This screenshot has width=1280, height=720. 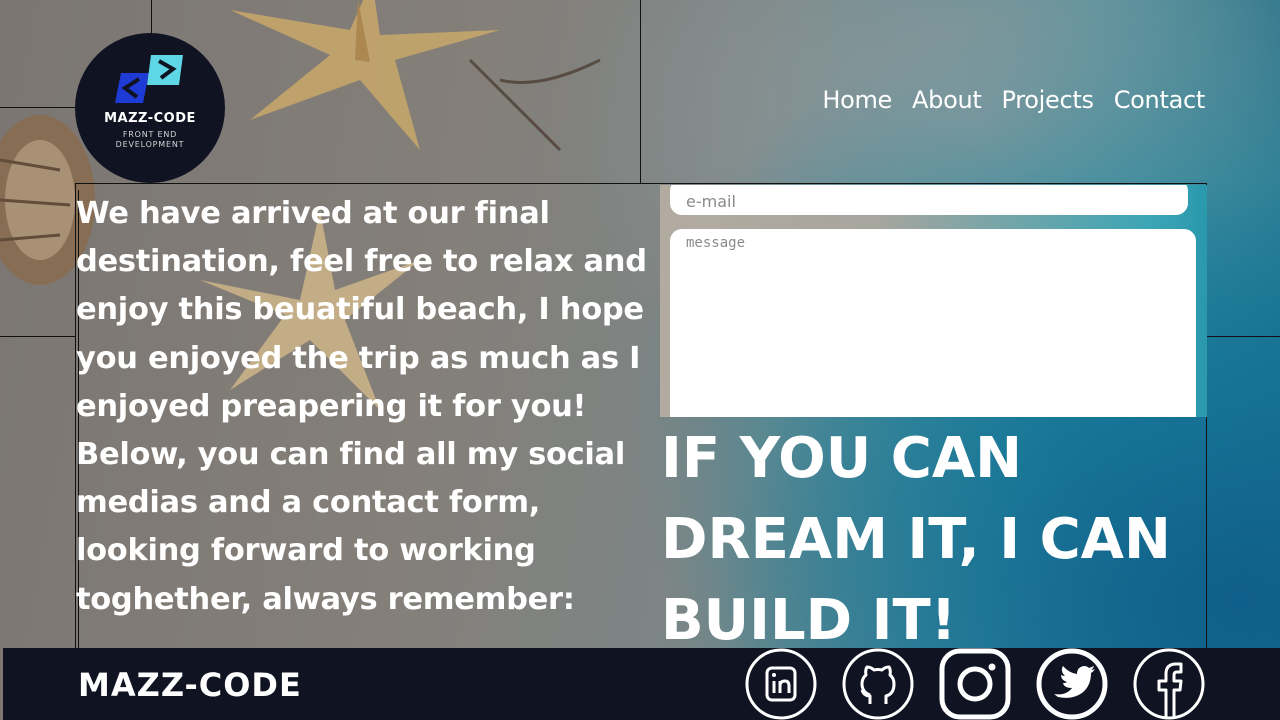 I want to click on nav-about-link: About, so click(x=947, y=100).